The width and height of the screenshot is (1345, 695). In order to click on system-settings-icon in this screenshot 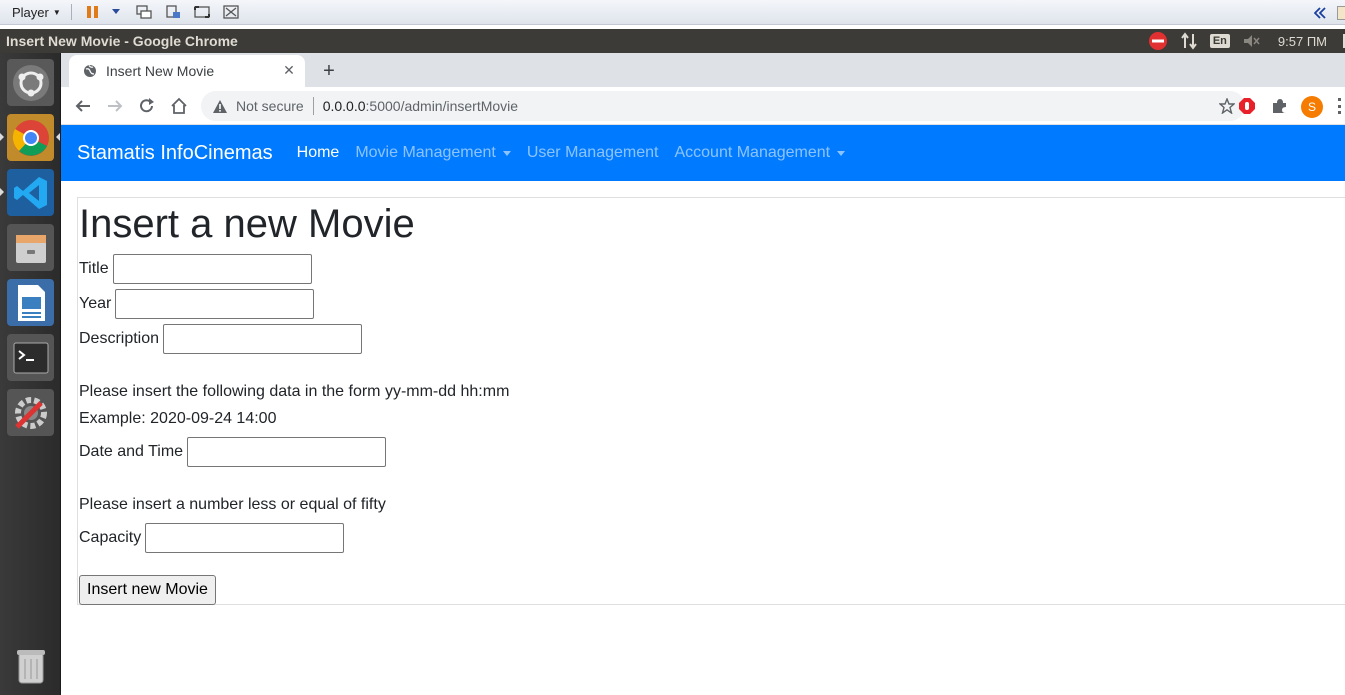, I will do `click(30, 412)`.